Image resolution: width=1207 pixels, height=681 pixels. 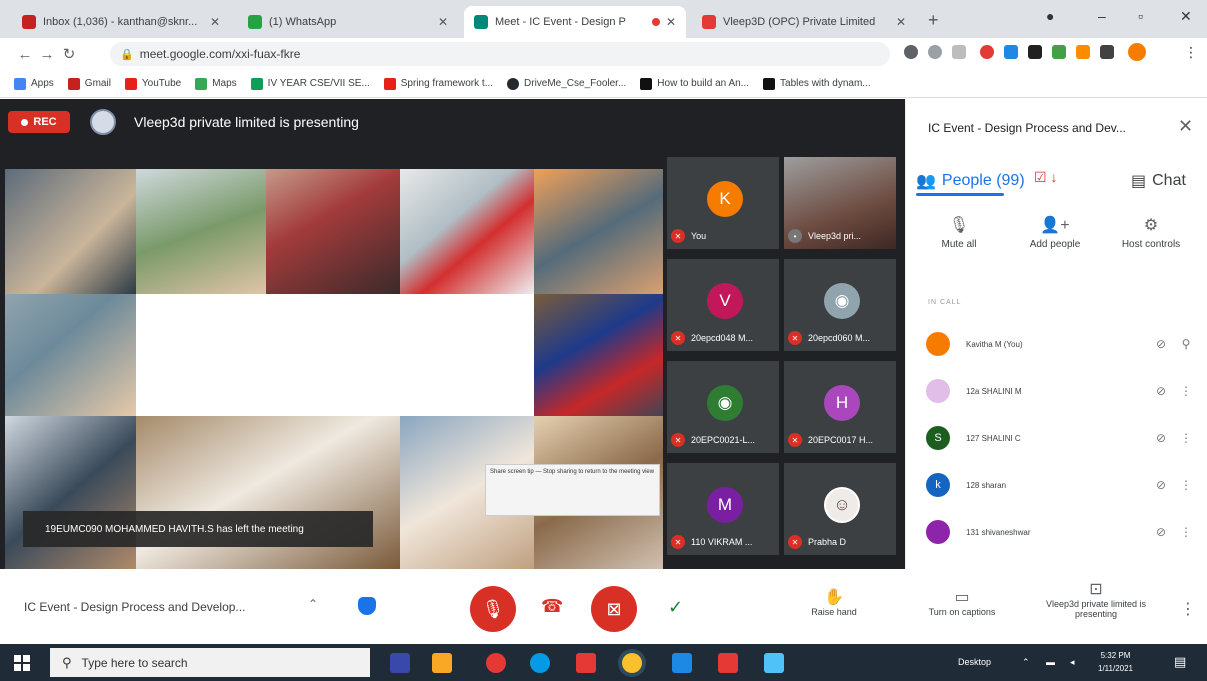 What do you see at coordinates (774, 663) in the screenshot?
I see `mail-icon` at bounding box center [774, 663].